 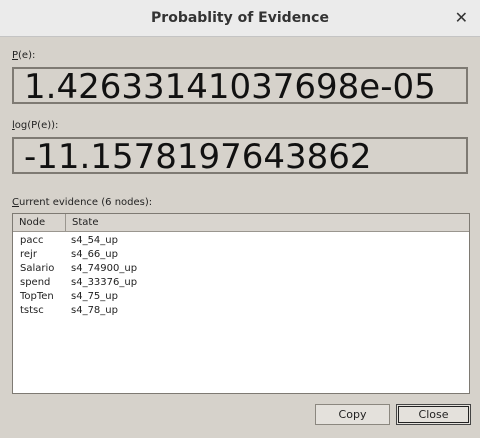 I want to click on evidence-label-text: urrent evidence (6 nodes):, so click(x=85, y=202).